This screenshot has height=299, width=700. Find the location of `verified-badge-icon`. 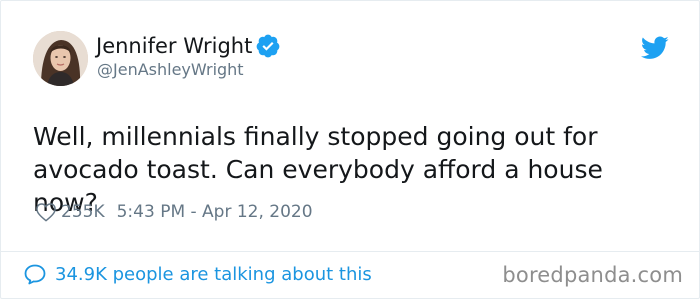

verified-badge-icon is located at coordinates (268, 46).